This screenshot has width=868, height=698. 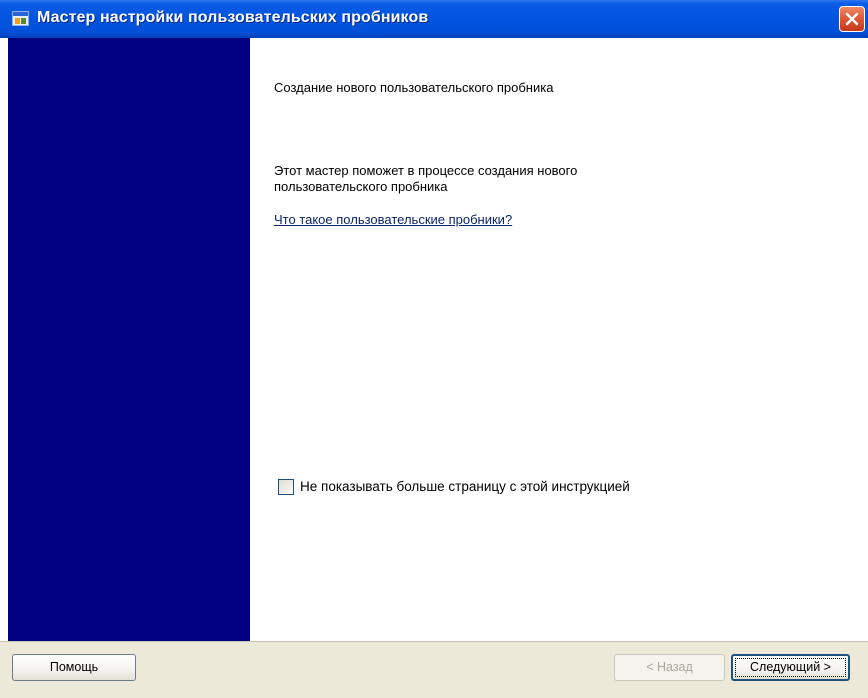 I want to click on next-button: Следующий >, so click(x=790, y=667).